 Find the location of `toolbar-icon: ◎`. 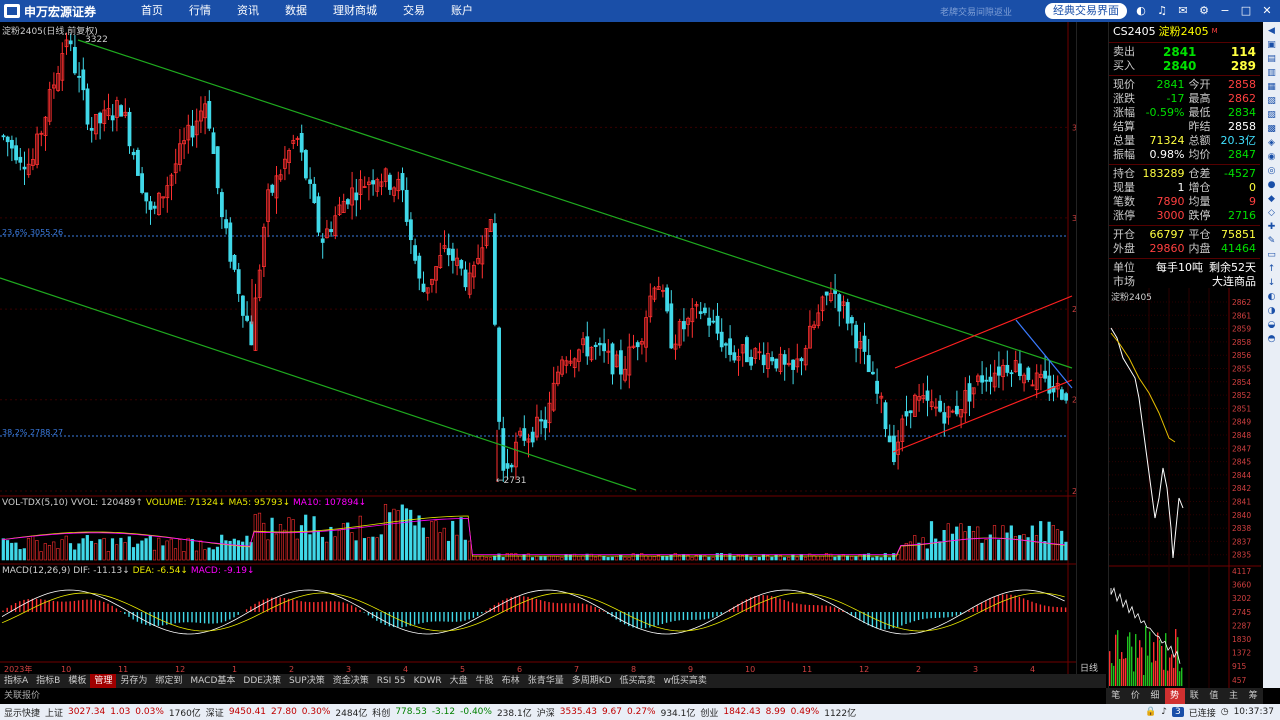

toolbar-icon: ◎ is located at coordinates (1272, 171).